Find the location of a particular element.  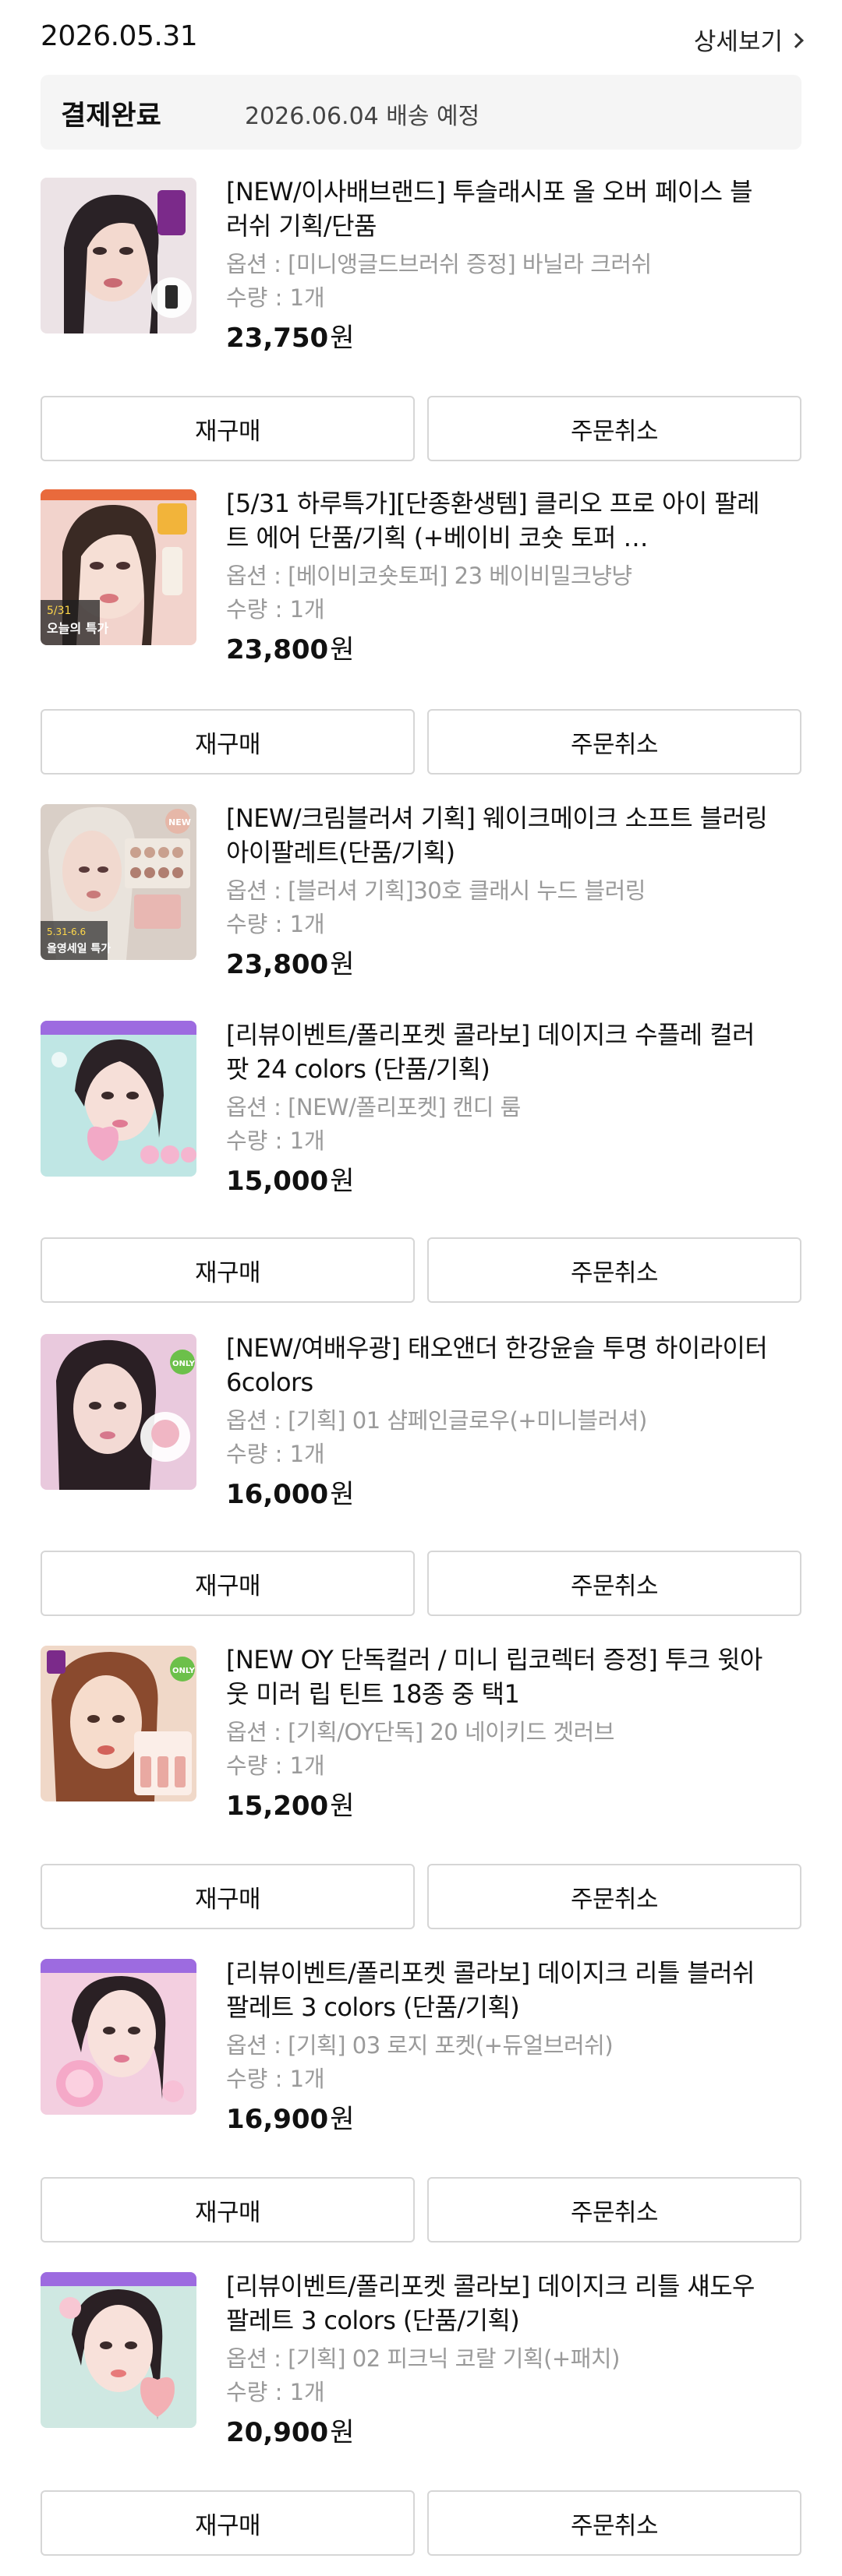

product-thumbnail: 5/31 오늘의 특가 is located at coordinates (119, 567).